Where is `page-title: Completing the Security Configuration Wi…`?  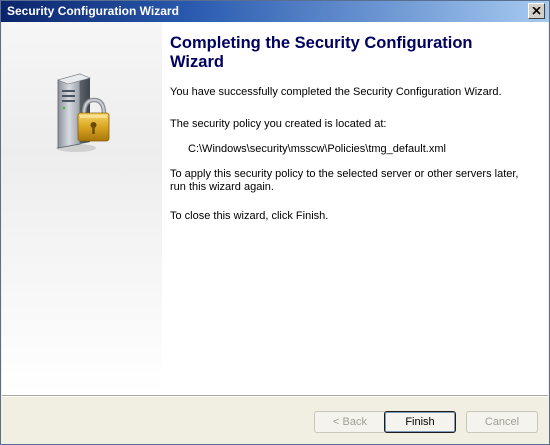
page-title: Completing the Security Configuration Wi… is located at coordinates (321, 52).